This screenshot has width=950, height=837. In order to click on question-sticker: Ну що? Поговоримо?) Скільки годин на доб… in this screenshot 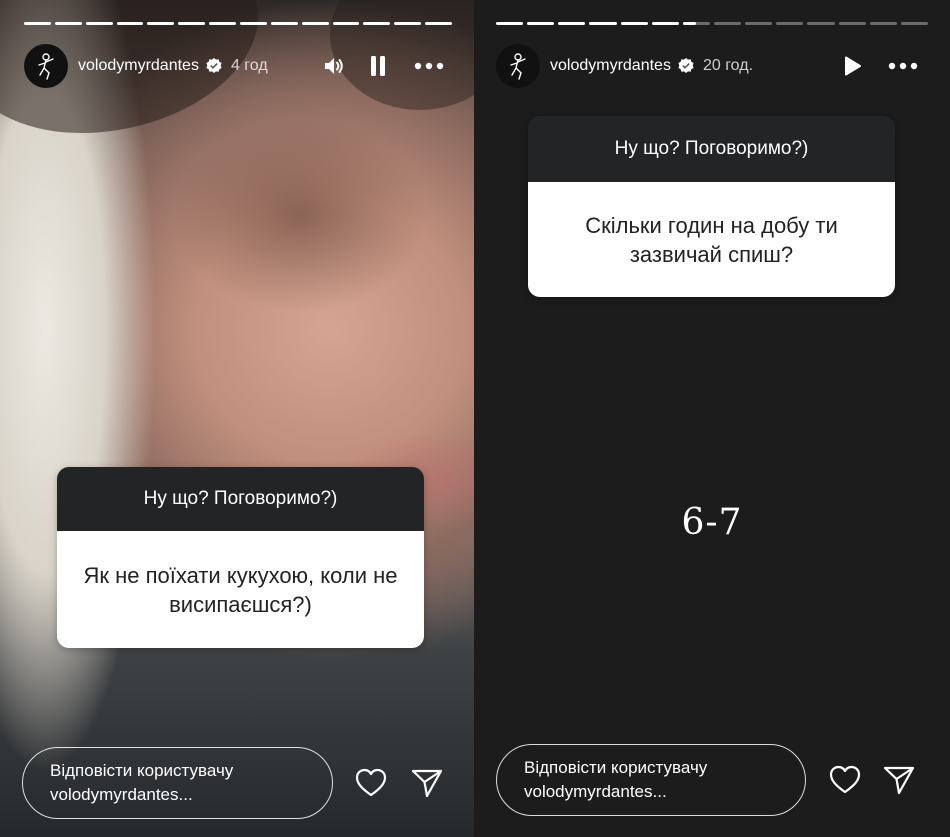, I will do `click(711, 206)`.